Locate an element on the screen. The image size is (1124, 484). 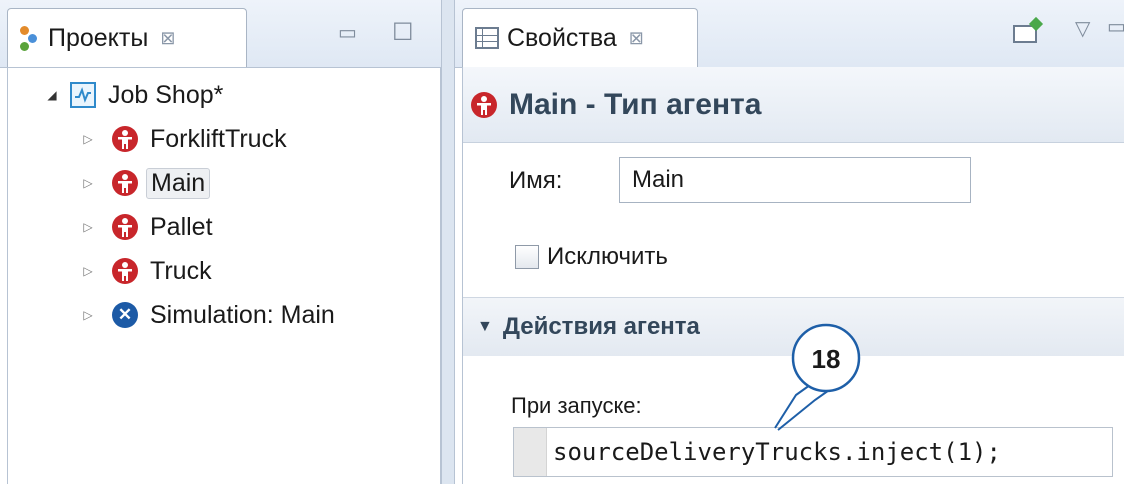
agent-actions-section: ▼ Действия агента is located at coordinates (793, 326).